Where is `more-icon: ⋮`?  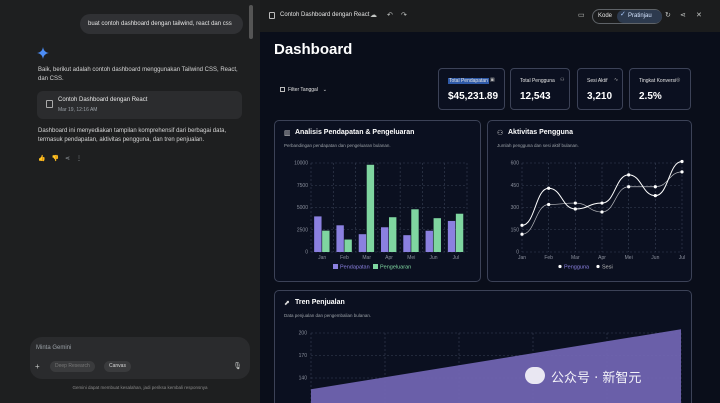
more-icon: ⋮ is located at coordinates (79, 158).